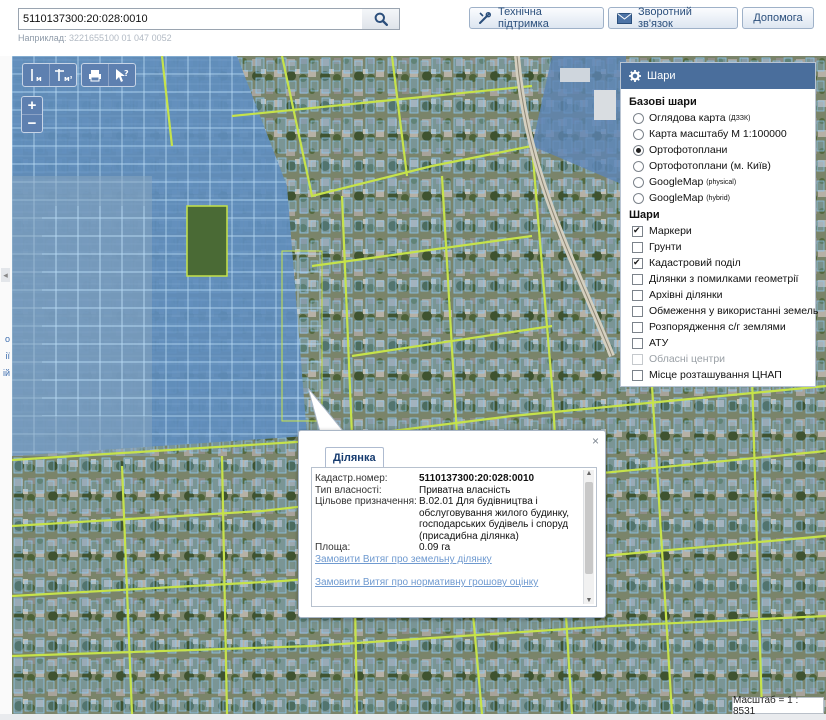  Describe the element at coordinates (5, 339) in the screenshot. I see `gutter-link: о` at that location.